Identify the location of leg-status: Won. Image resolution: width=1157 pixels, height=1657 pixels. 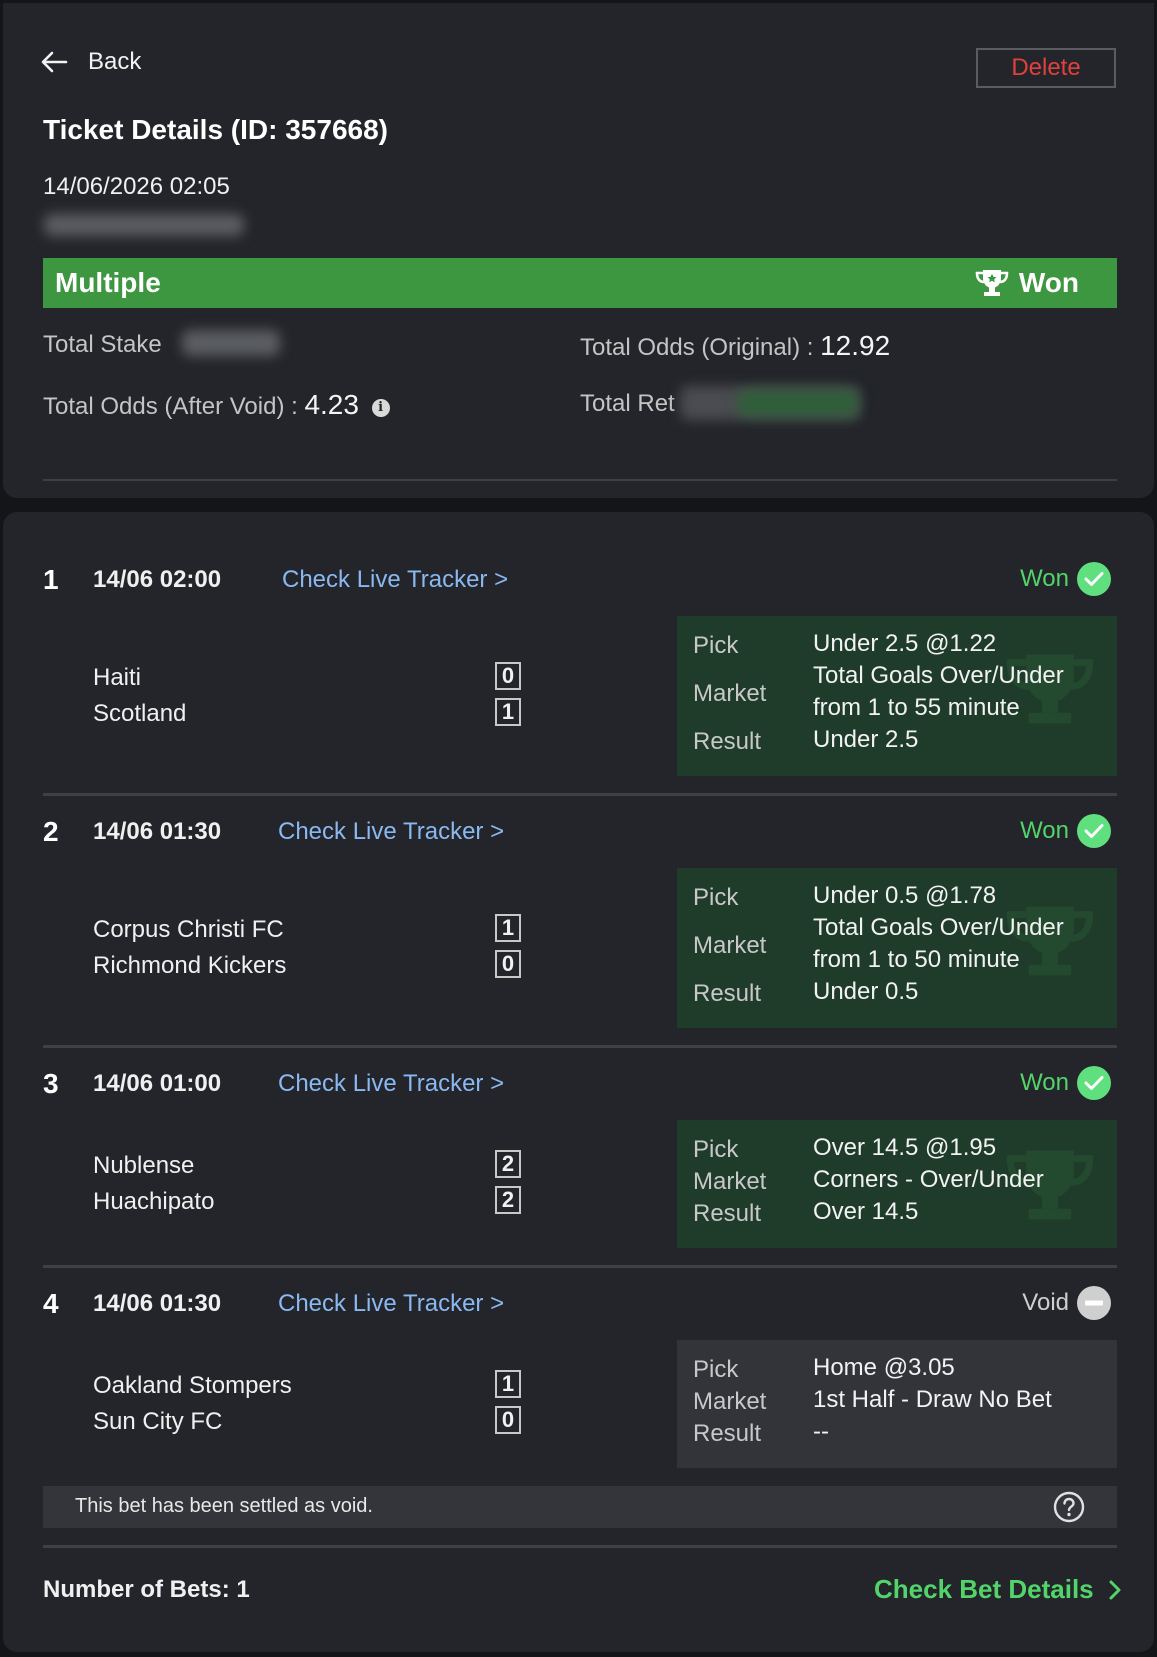
(1065, 831).